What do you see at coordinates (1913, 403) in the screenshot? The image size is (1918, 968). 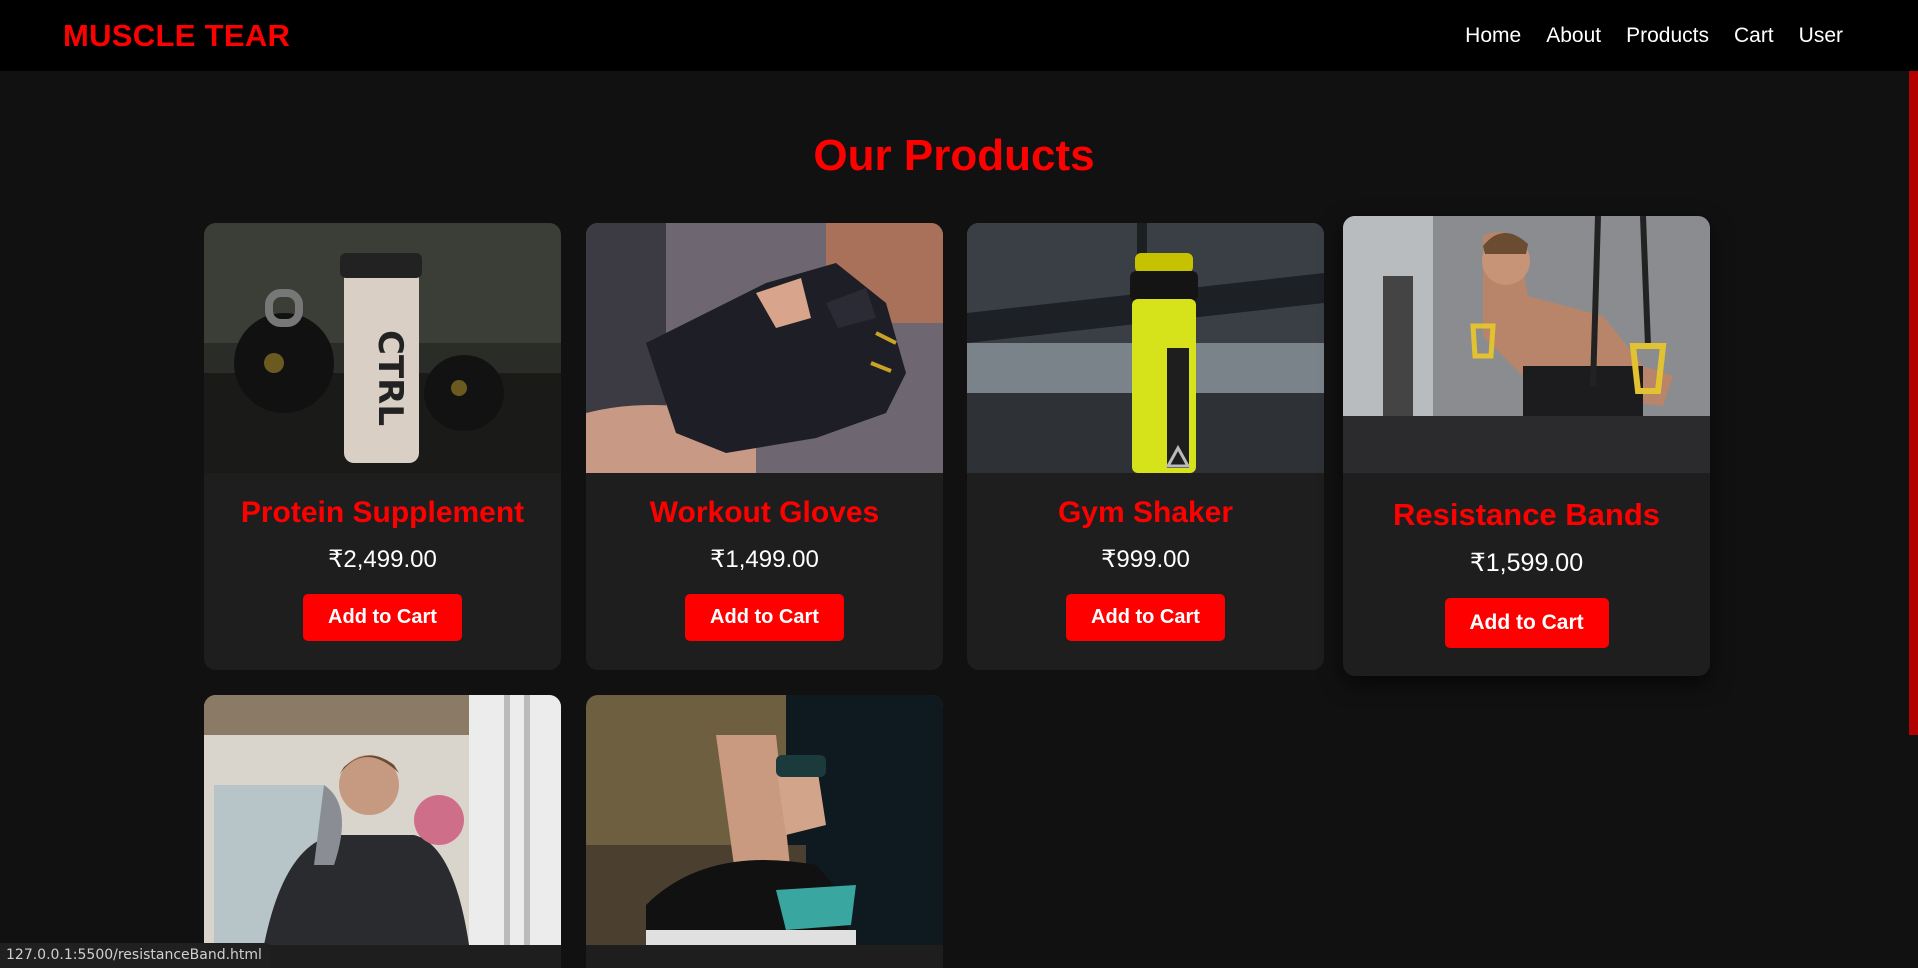 I see `scrollbar-thumb` at bounding box center [1913, 403].